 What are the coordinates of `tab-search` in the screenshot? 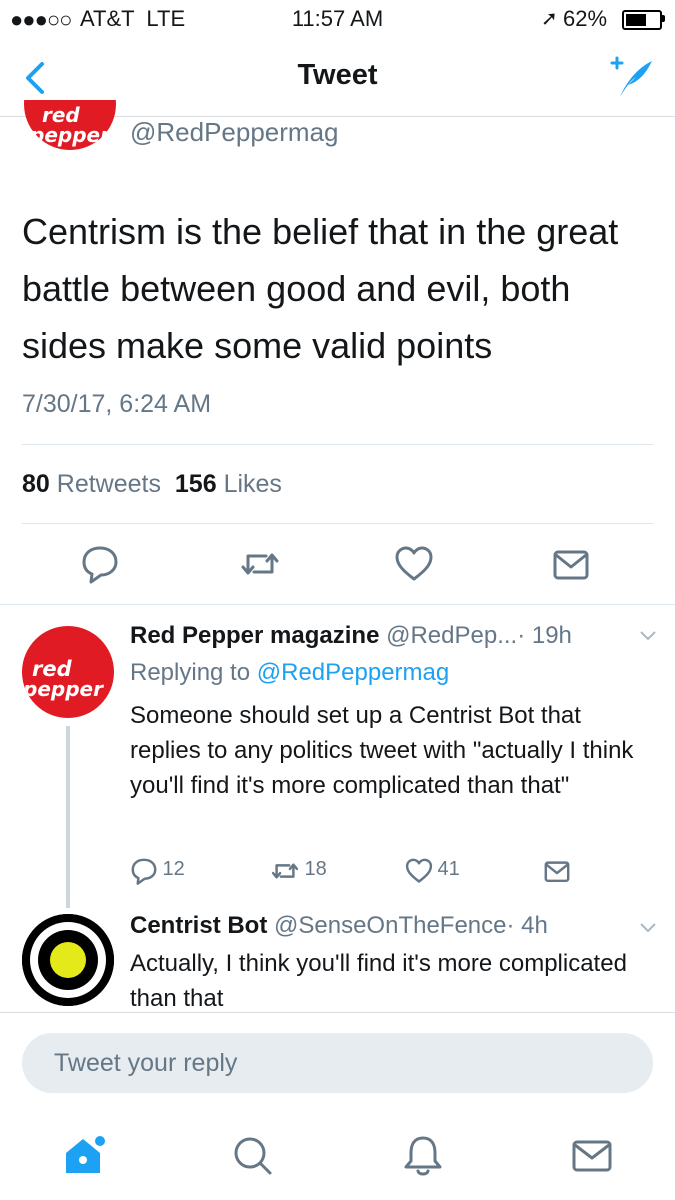 It's located at (253, 1156).